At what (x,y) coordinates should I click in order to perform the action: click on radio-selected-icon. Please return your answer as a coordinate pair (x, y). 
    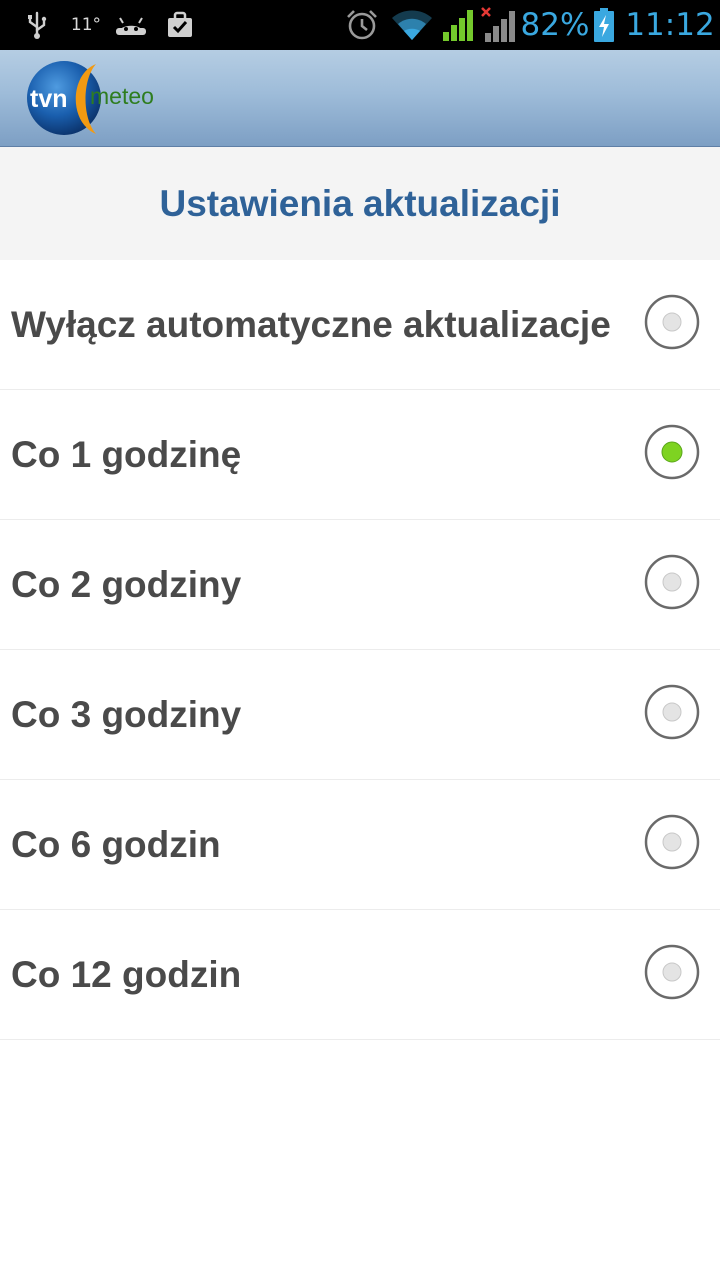
    Looking at the image, I should click on (672, 452).